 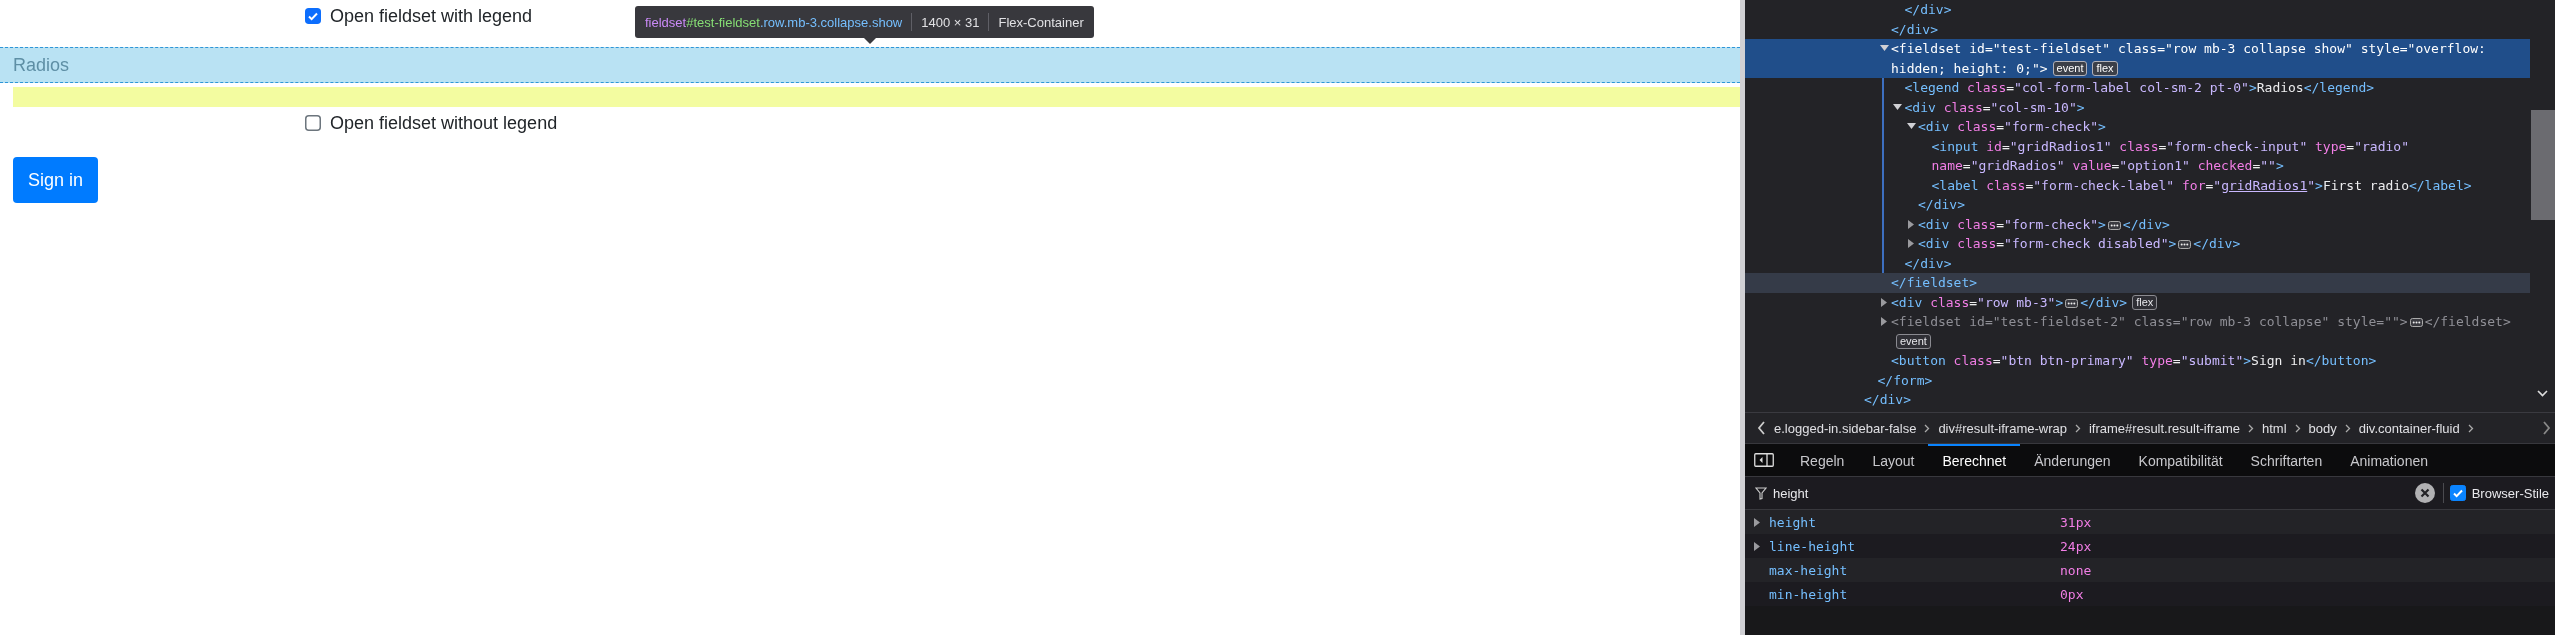 What do you see at coordinates (444, 123) in the screenshot?
I see `checkbox-label: Open fieldset without legend` at bounding box center [444, 123].